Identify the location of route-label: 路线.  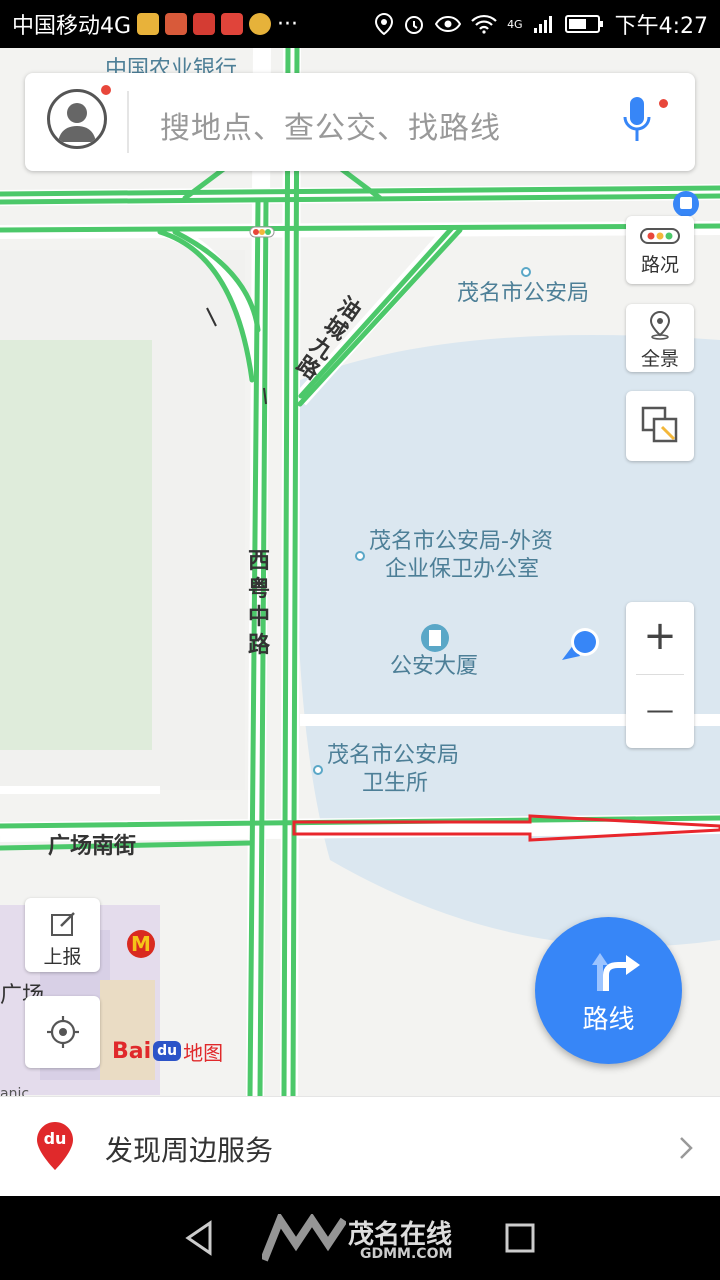
(608, 1020).